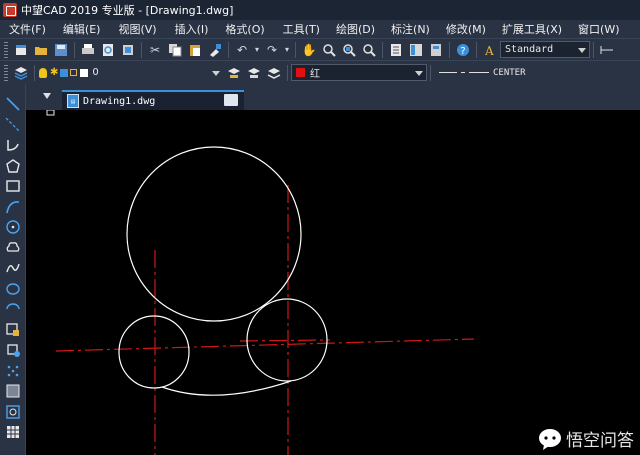 This screenshot has height=455, width=640. What do you see at coordinates (254, 73) in the screenshot?
I see `layer-previous-icon` at bounding box center [254, 73].